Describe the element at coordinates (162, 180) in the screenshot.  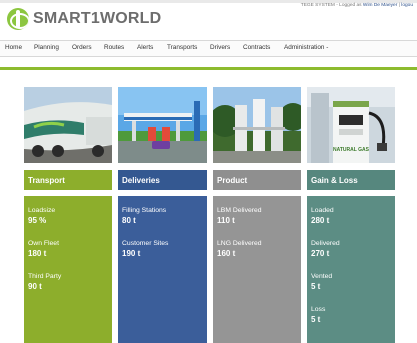
I see `panel-header-deliveries: Deliveries` at that location.